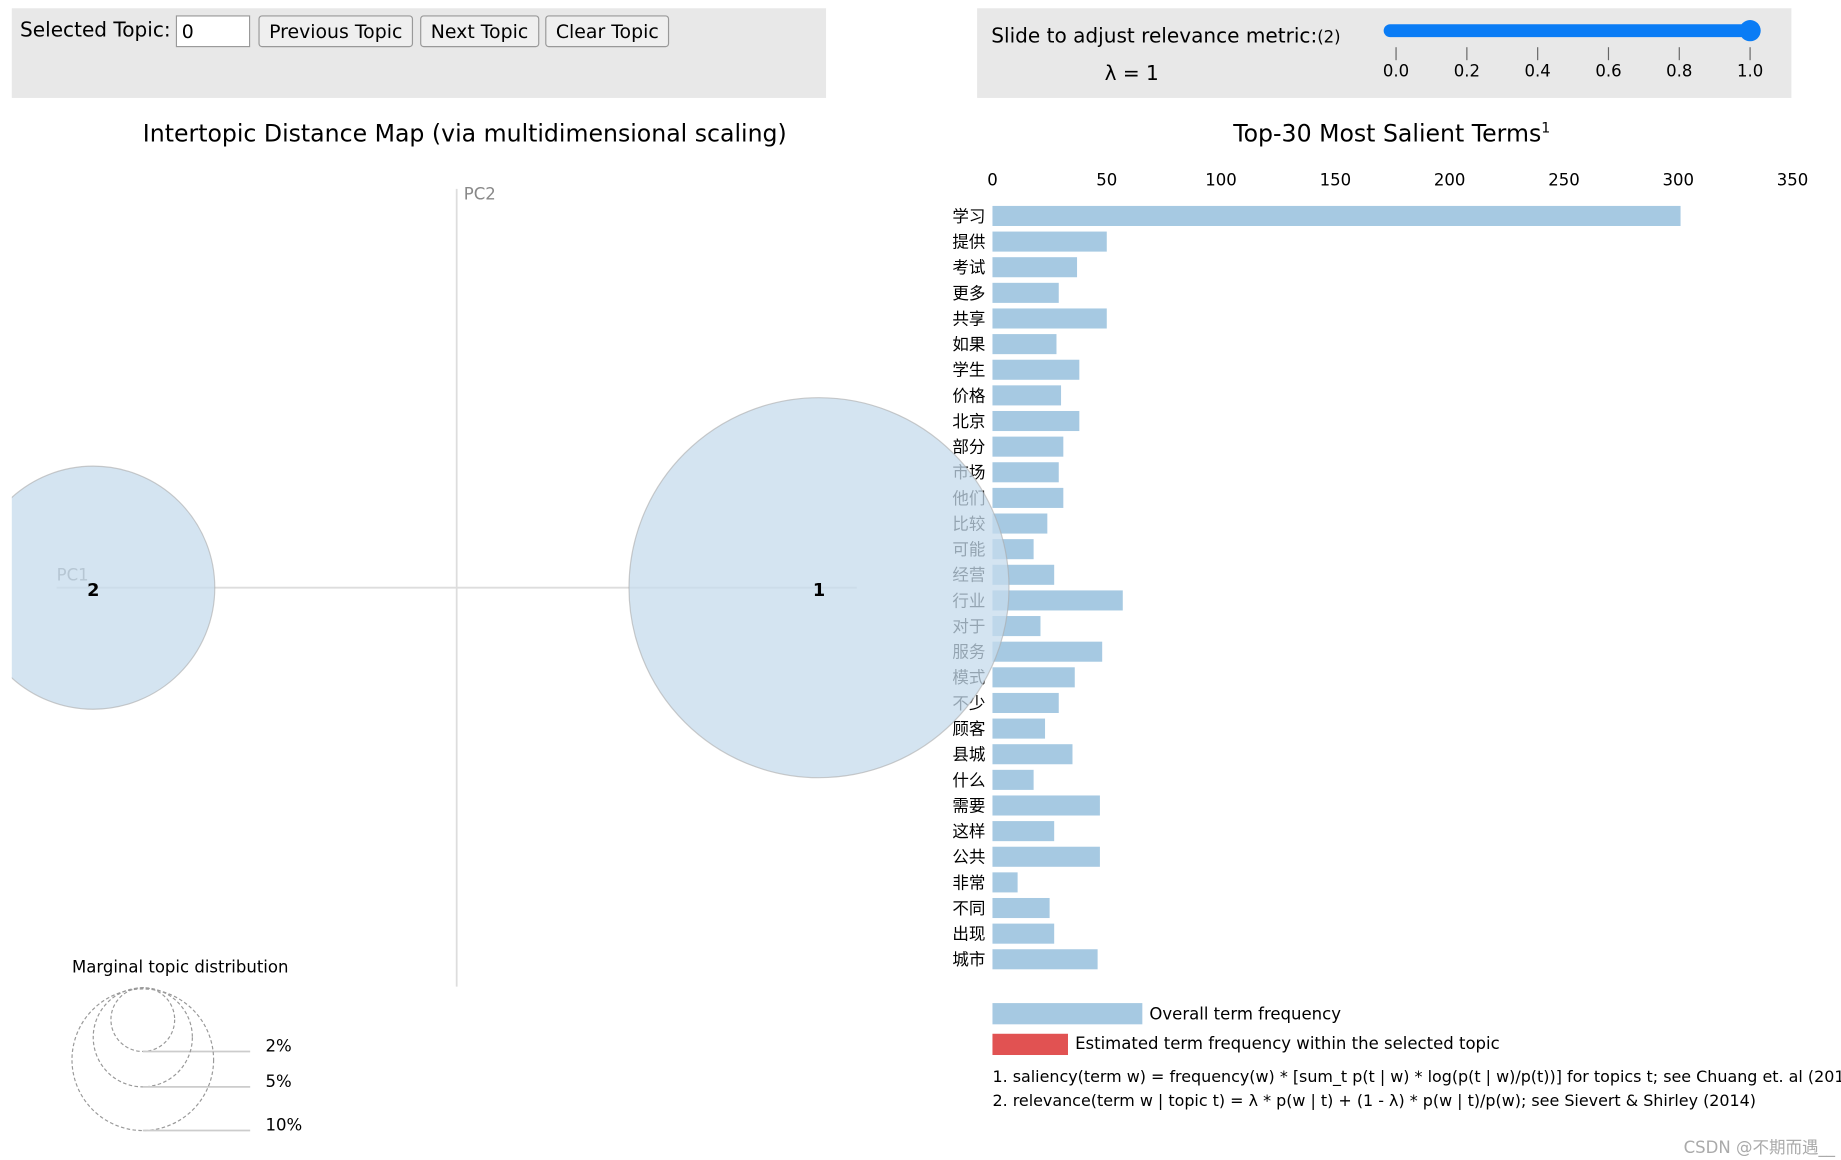 The height and width of the screenshot is (1160, 1841). I want to click on slider-thumb, so click(1750, 31).